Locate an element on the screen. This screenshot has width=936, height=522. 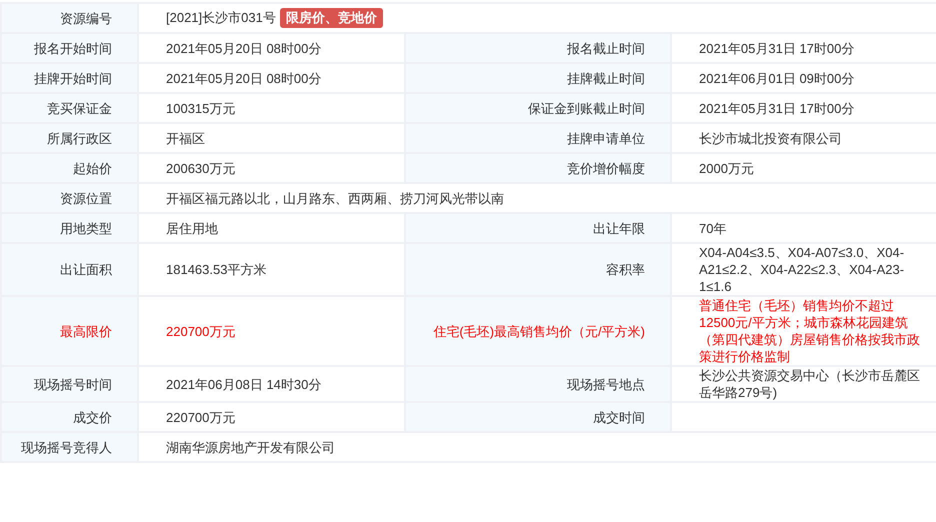
field-value: 开福区 is located at coordinates (185, 138).